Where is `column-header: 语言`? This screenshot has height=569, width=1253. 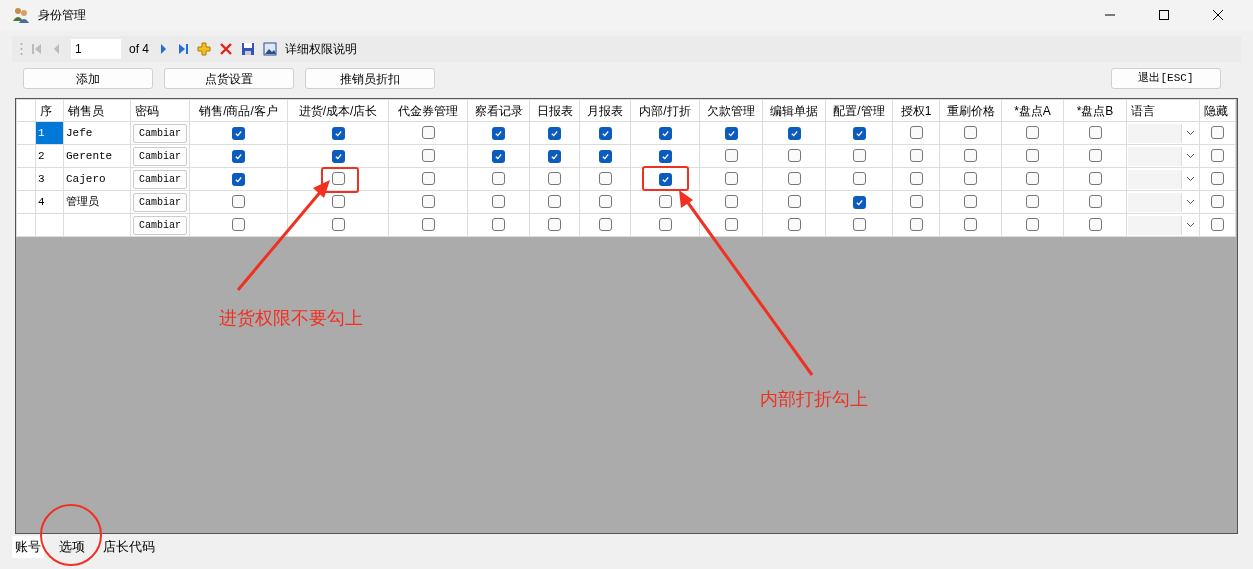 column-header: 语言 is located at coordinates (1163, 110).